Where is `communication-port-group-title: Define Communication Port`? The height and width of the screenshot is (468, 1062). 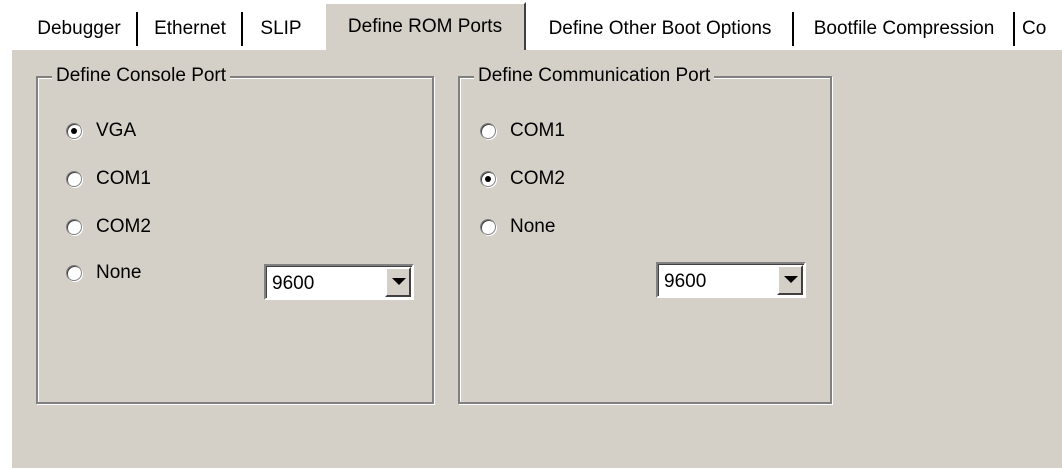
communication-port-group-title: Define Communication Port is located at coordinates (594, 76).